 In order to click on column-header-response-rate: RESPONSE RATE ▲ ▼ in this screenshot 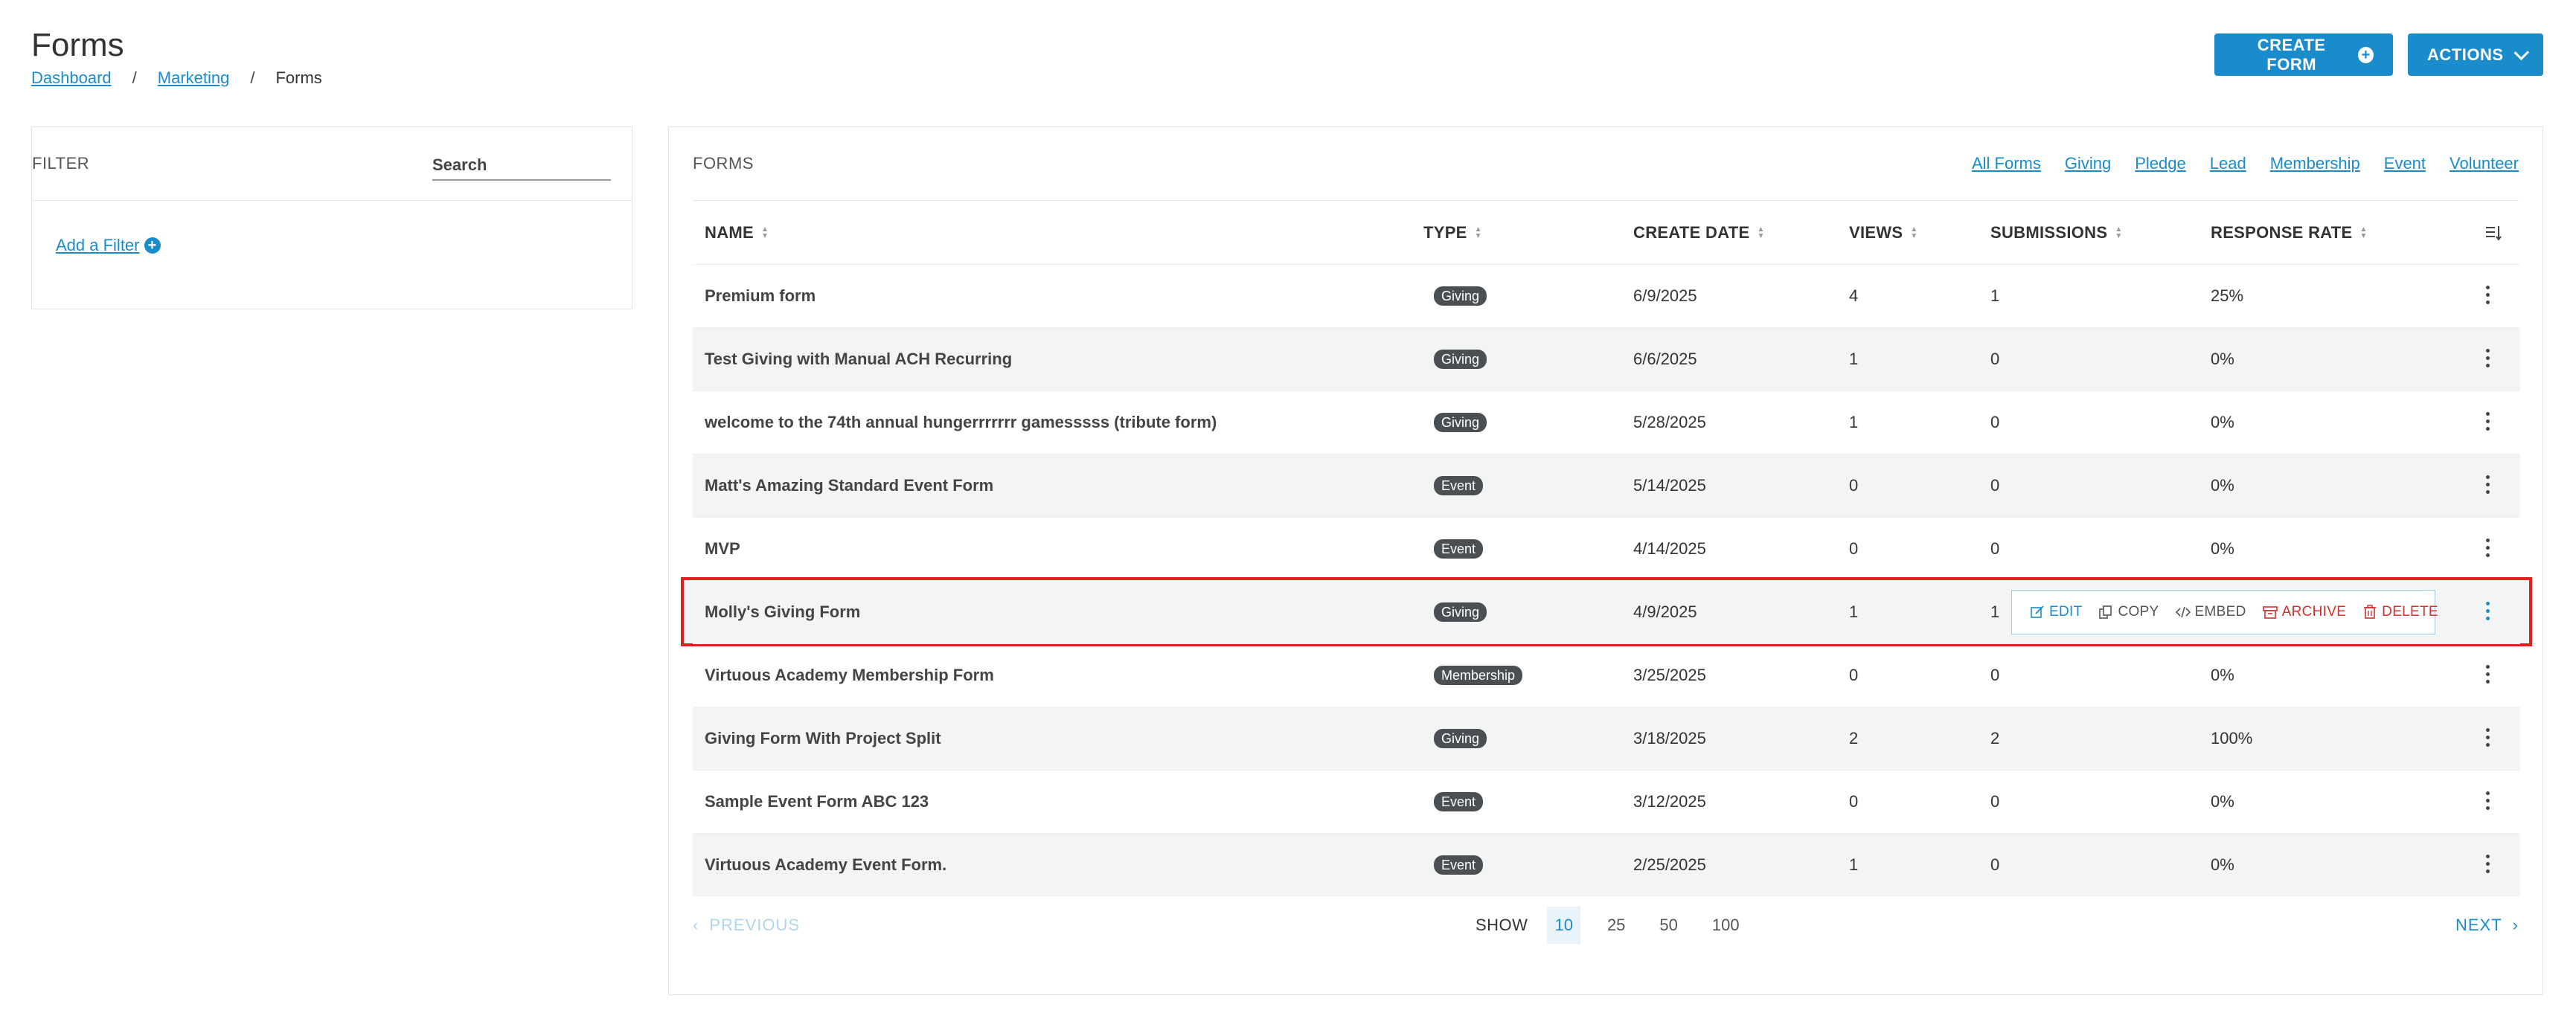, I will do `click(2289, 232)`.